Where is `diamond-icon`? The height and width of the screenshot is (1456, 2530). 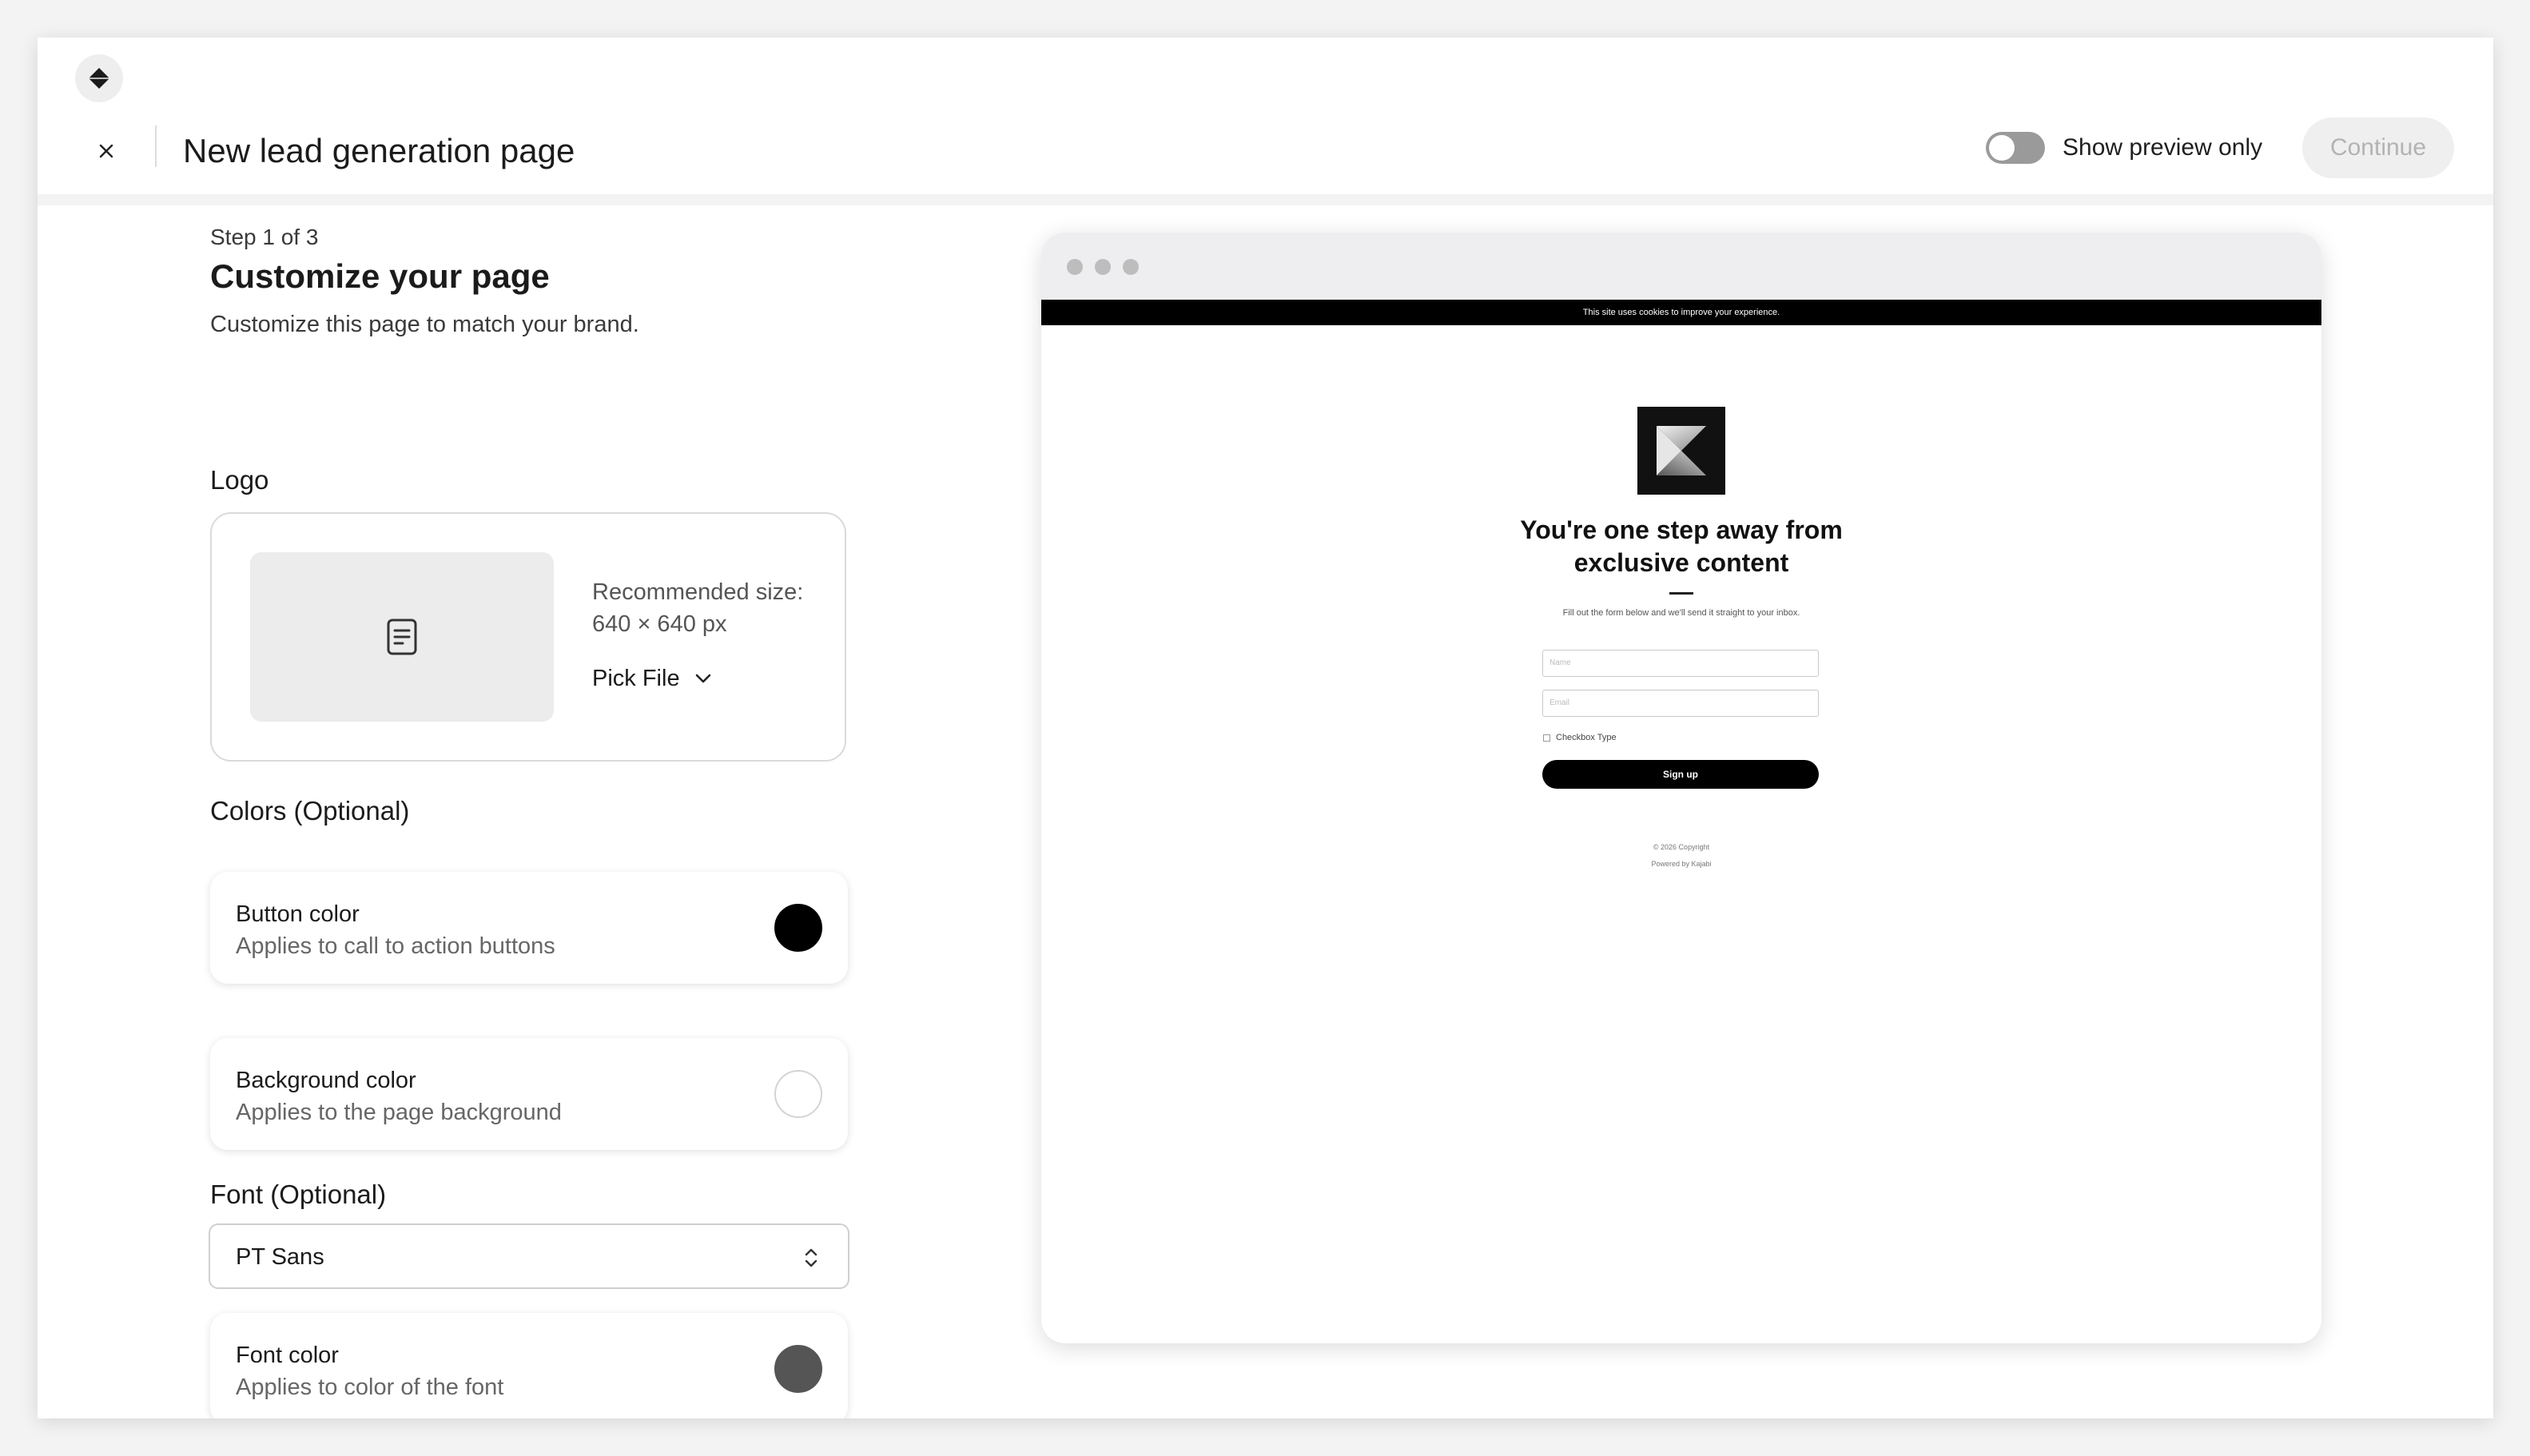 diamond-icon is located at coordinates (99, 78).